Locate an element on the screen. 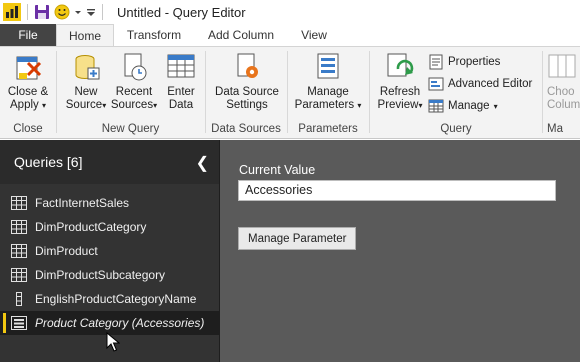  dropdown-caret-icon is located at coordinates (78, 12).